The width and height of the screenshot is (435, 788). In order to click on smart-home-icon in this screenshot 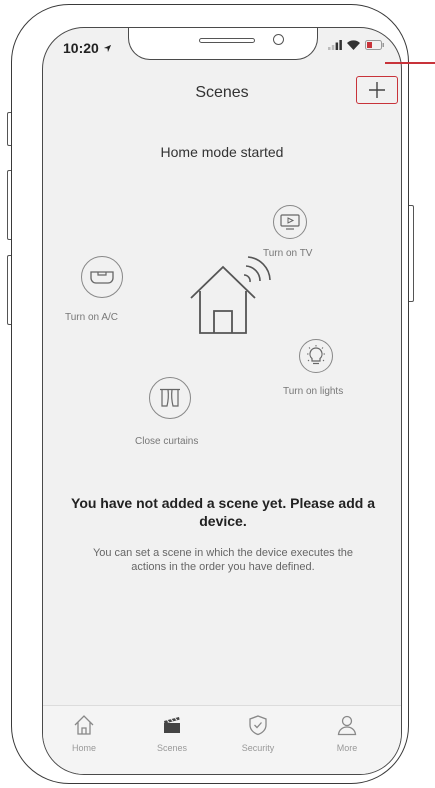, I will do `click(230, 295)`.